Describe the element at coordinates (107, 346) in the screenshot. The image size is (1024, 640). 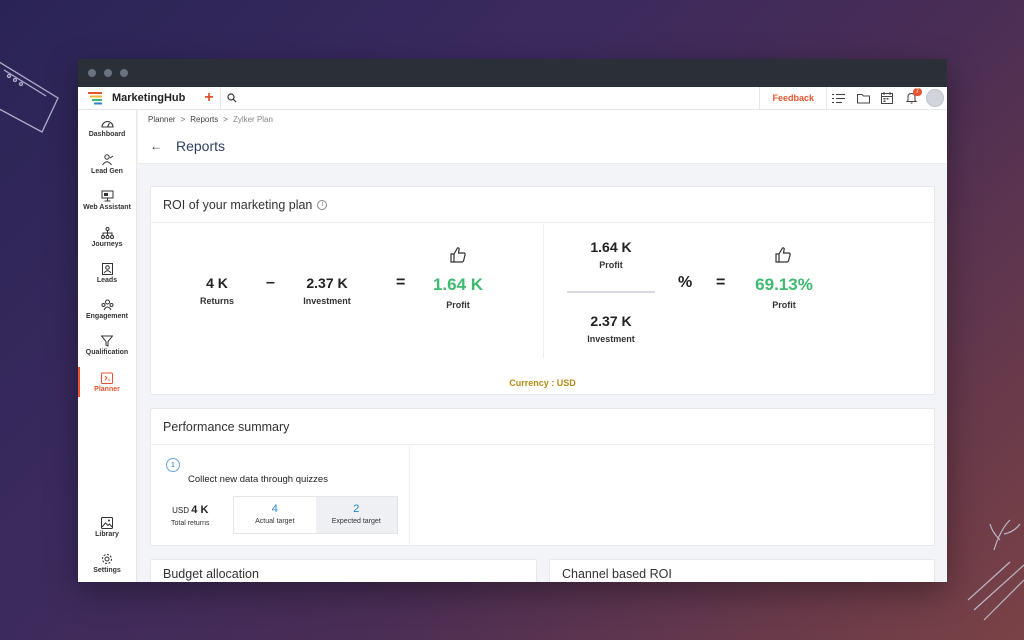
I see `sidebar-item-qualification: Qualification` at that location.